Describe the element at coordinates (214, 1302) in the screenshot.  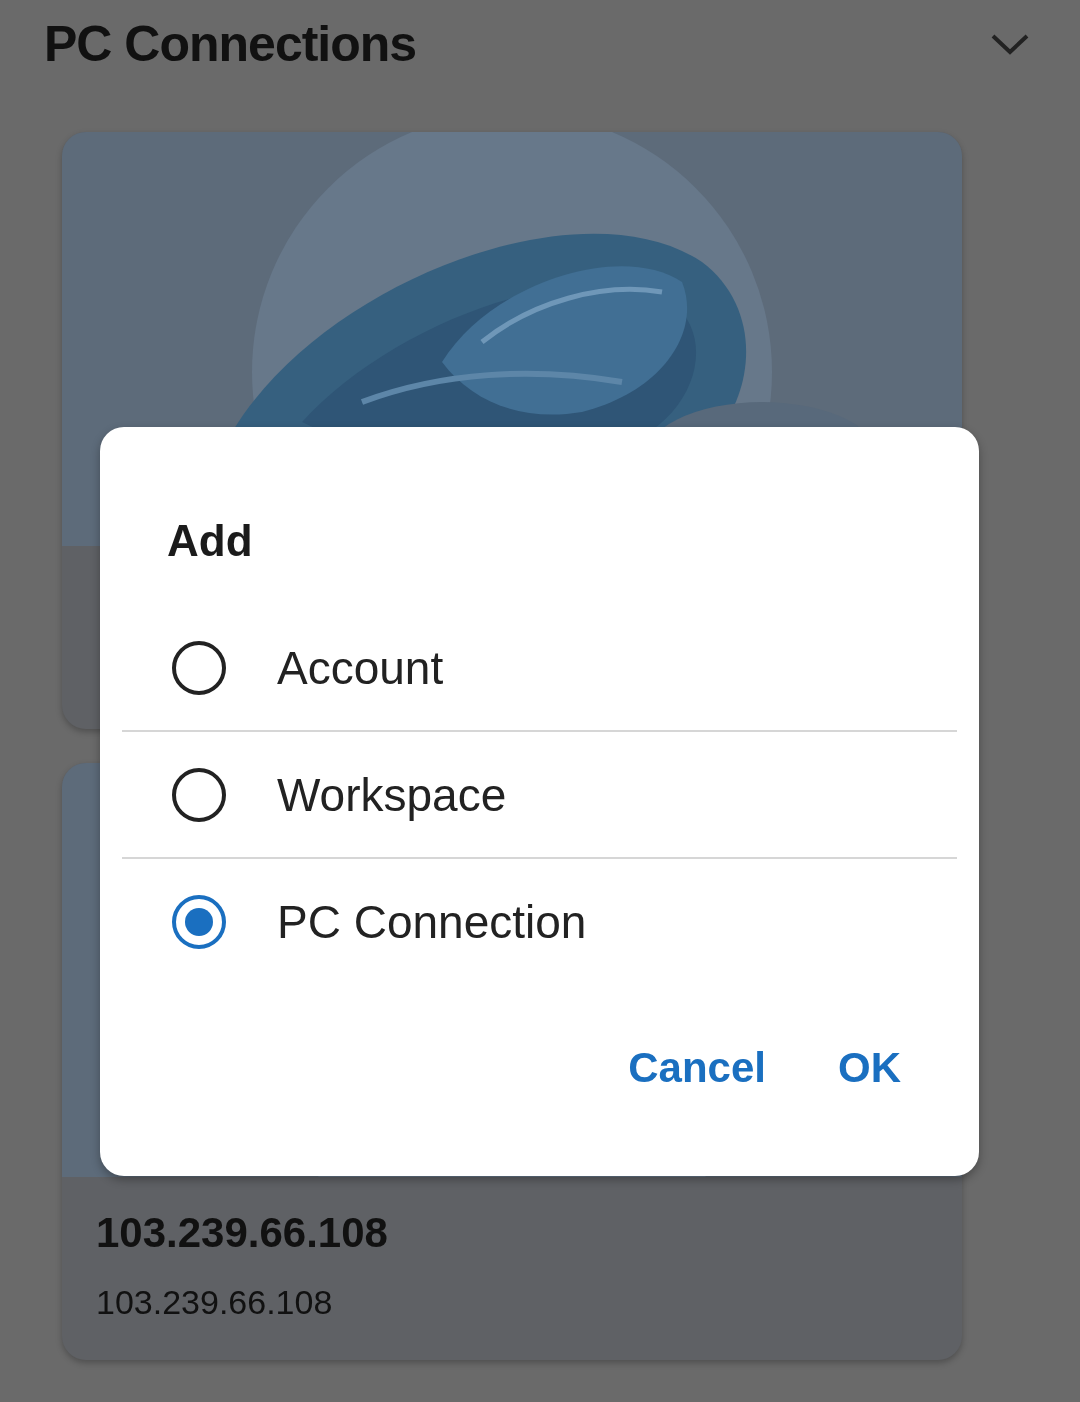
I see `connection-address: 103.239.66.108` at that location.